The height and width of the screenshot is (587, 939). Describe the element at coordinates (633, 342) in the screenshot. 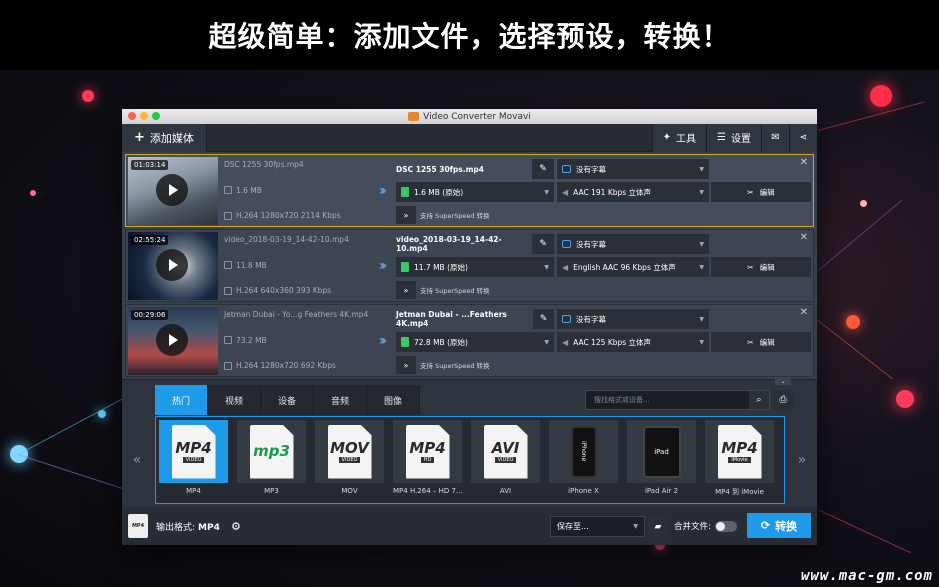

I see `audio-select: ◀ AAC 125 Kbps 立体声 ▼` at that location.